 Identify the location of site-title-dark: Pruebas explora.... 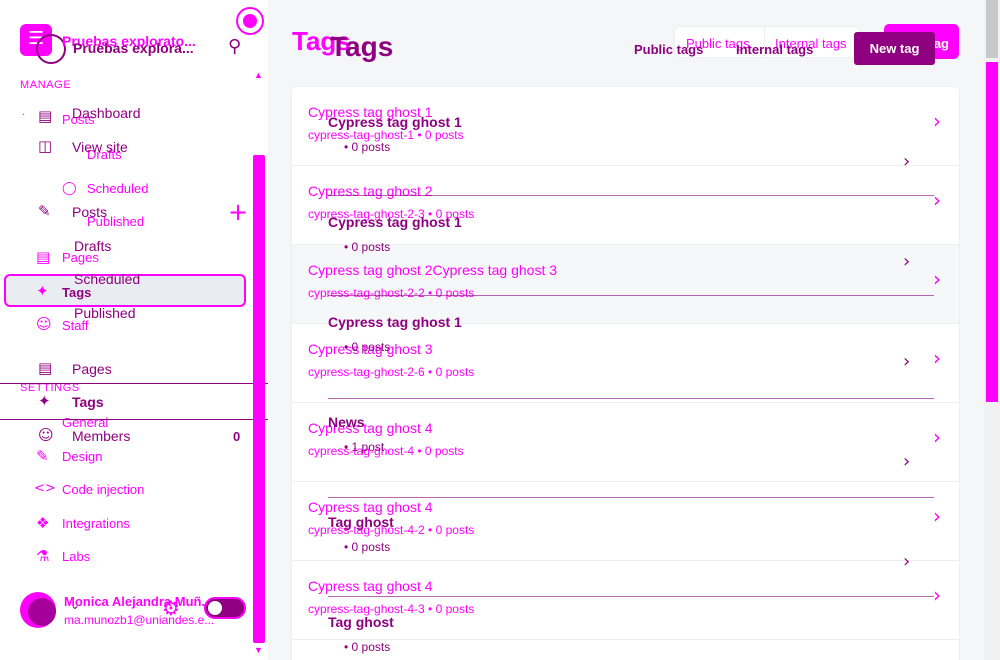
(143, 48).